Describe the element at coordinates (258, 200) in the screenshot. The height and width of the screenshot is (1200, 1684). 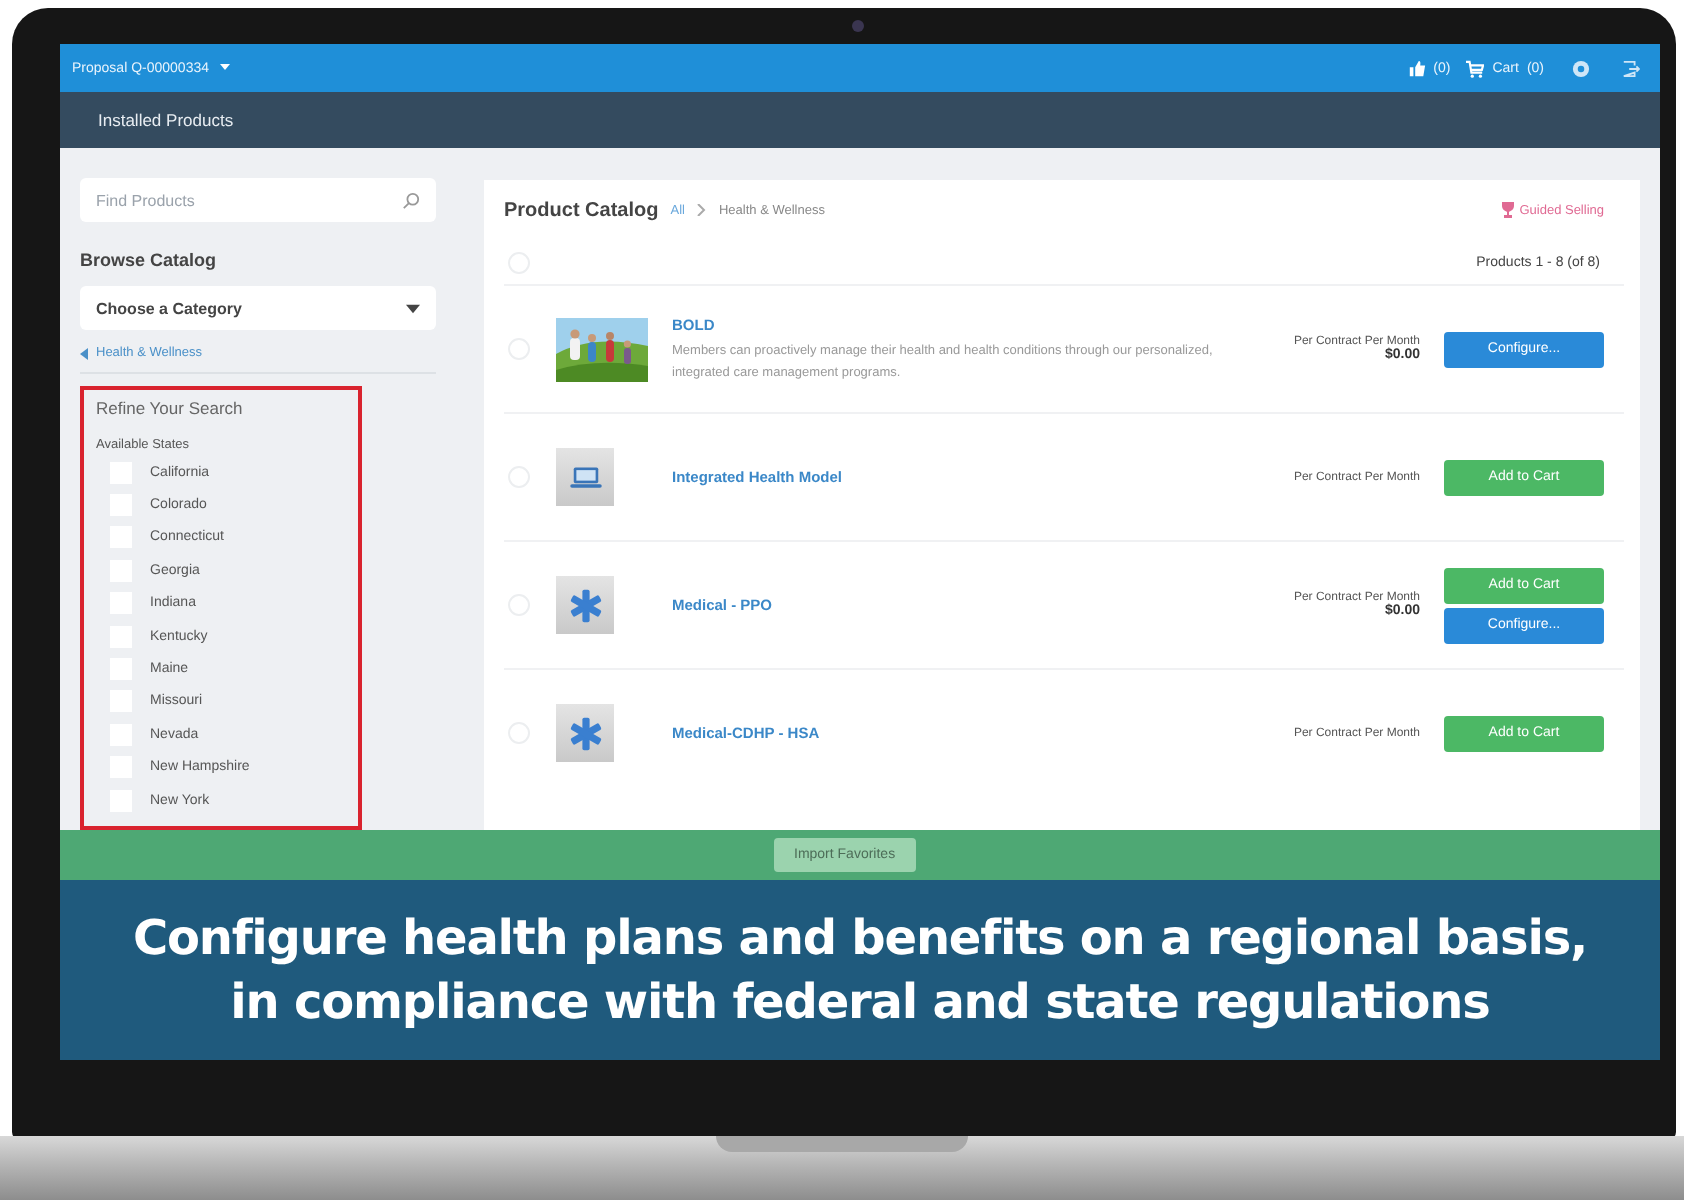
I see `search-field: Find Products` at that location.